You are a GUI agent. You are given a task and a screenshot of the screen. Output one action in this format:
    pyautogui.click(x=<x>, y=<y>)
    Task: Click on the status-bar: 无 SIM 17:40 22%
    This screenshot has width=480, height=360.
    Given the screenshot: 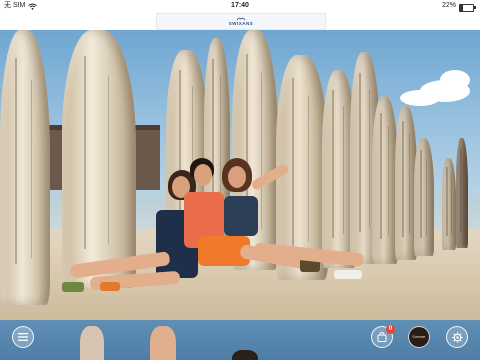 What is the action you would take?
    pyautogui.click(x=240, y=6)
    